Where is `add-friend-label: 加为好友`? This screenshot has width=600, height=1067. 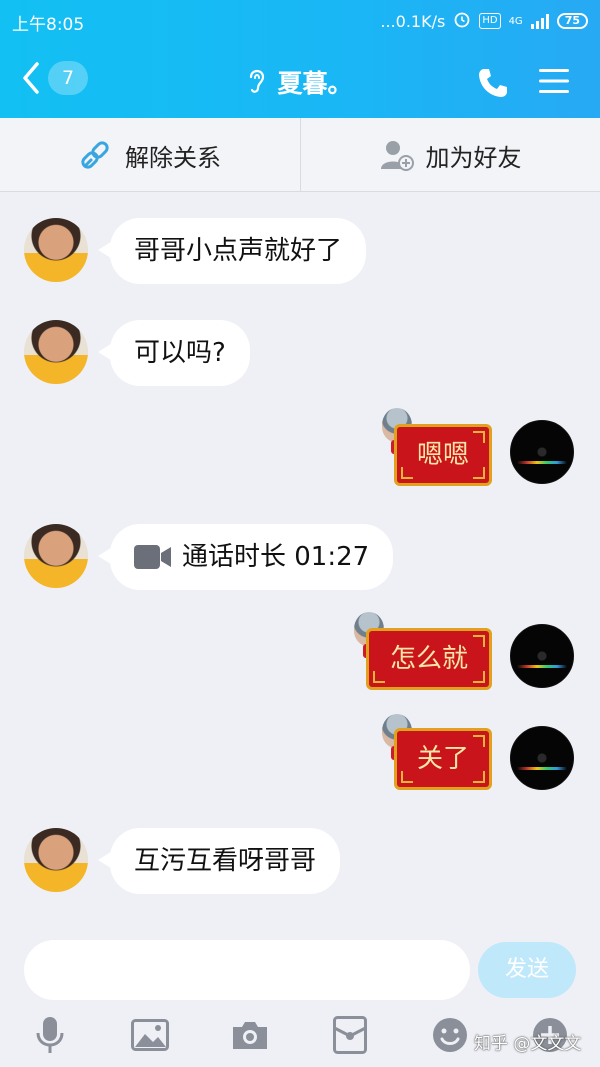 add-friend-label: 加为好友 is located at coordinates (473, 157).